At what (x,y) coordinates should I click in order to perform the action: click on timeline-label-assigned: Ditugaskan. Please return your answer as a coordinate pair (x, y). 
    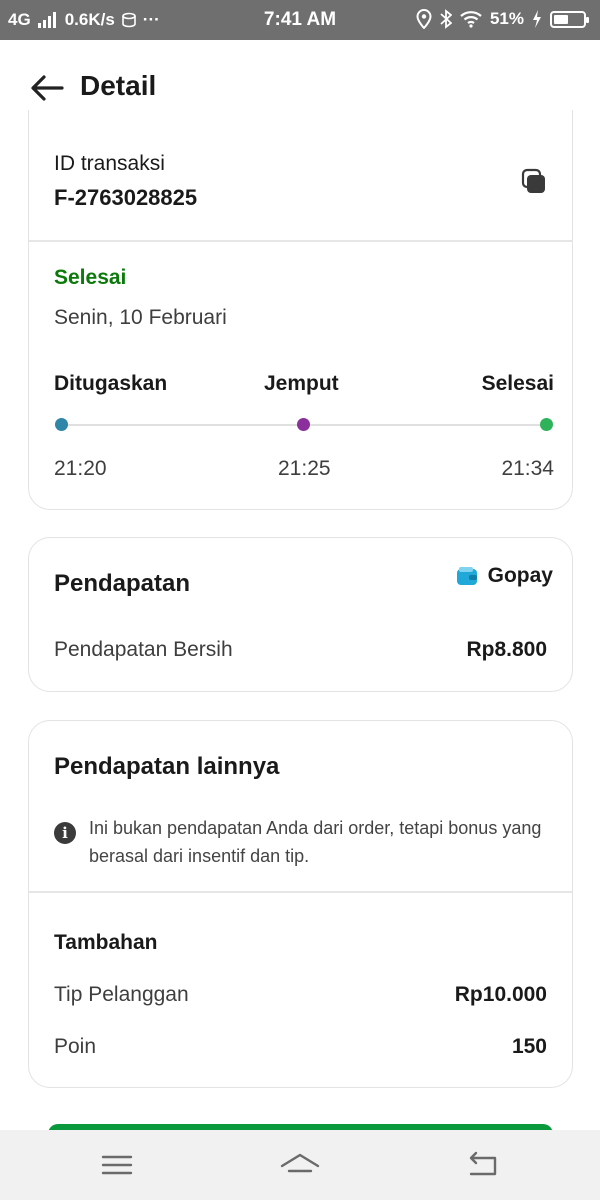
    Looking at the image, I should click on (111, 383).